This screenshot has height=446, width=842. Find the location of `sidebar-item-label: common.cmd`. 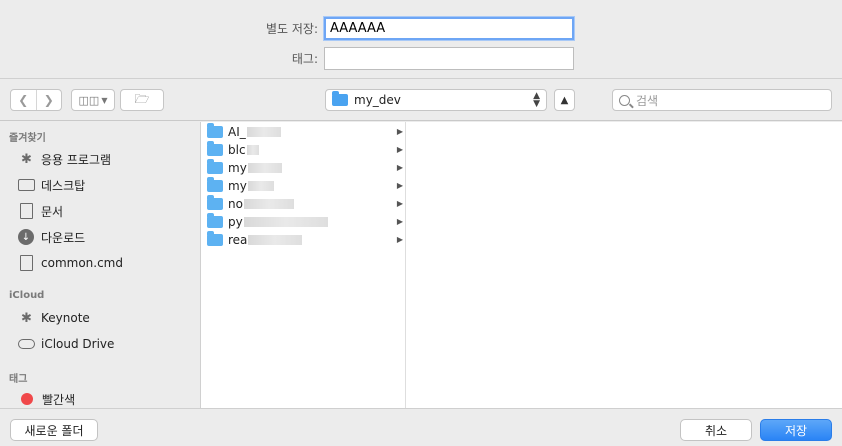

sidebar-item-label: common.cmd is located at coordinates (82, 263).